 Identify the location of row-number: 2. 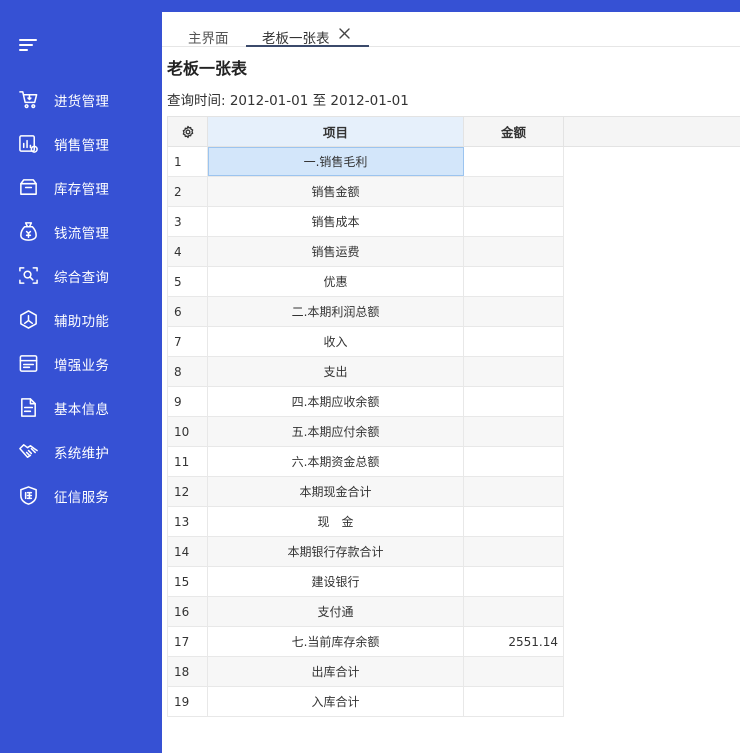
(187, 191).